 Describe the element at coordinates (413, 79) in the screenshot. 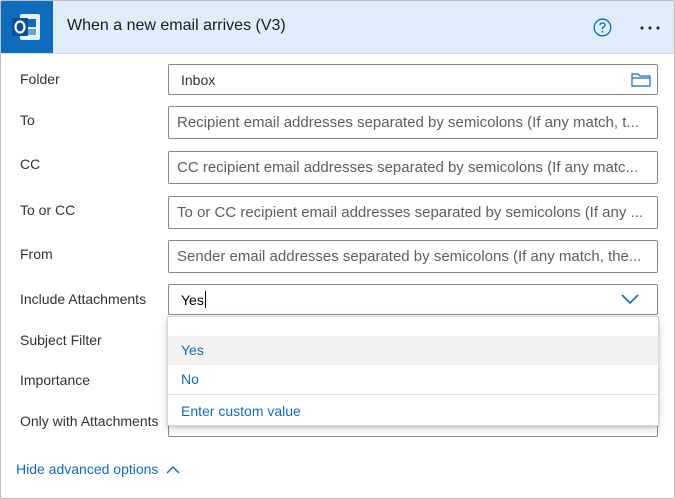

I see `folder-field` at that location.